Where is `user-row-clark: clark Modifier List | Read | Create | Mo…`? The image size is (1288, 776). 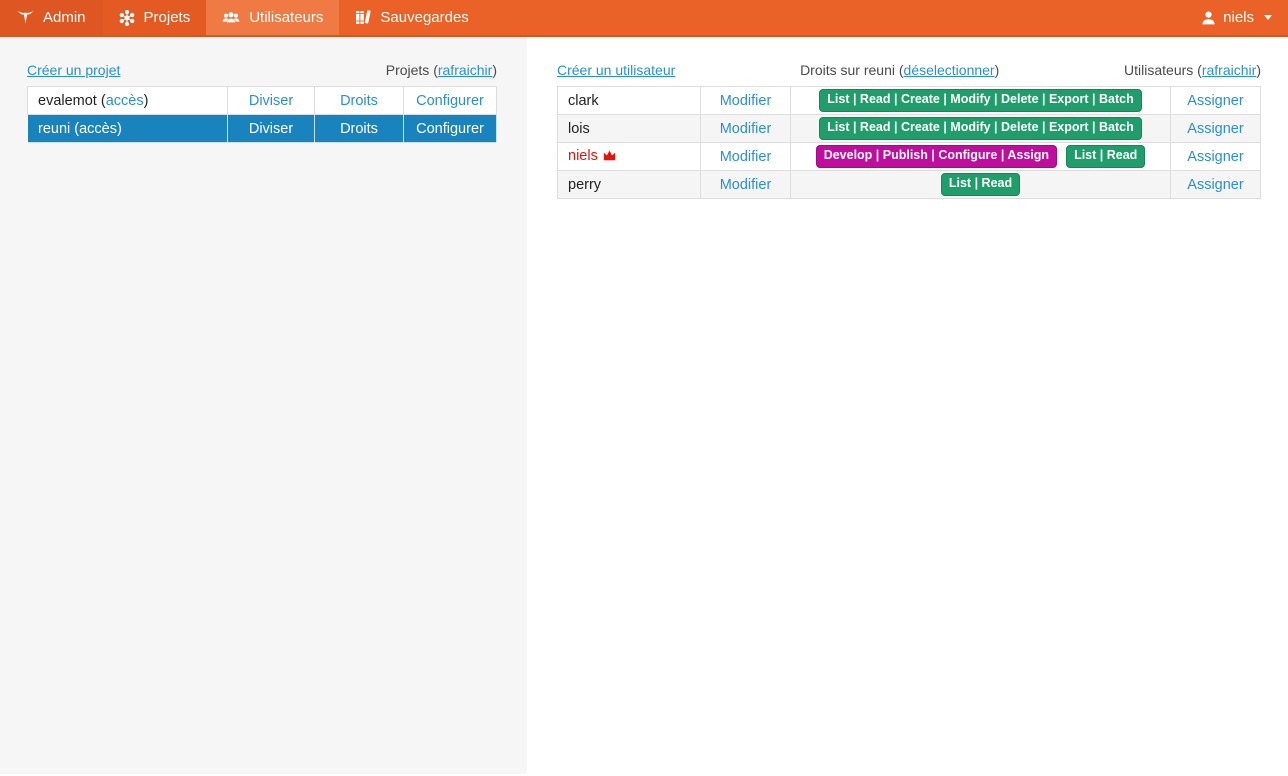 user-row-clark: clark Modifier List | Read | Create | Mo… is located at coordinates (909, 100).